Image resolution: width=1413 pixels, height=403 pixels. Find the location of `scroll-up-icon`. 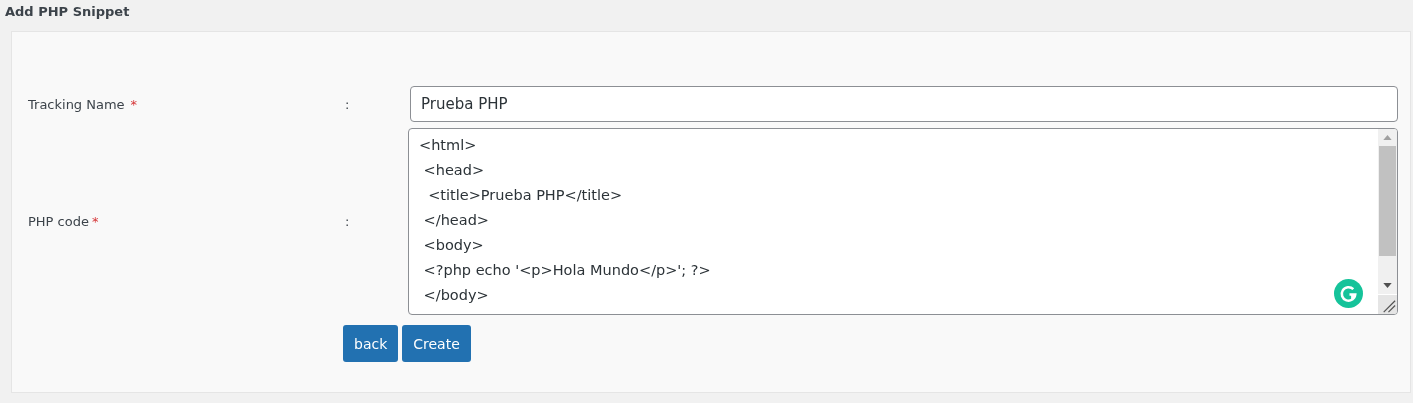

scroll-up-icon is located at coordinates (1387, 137).